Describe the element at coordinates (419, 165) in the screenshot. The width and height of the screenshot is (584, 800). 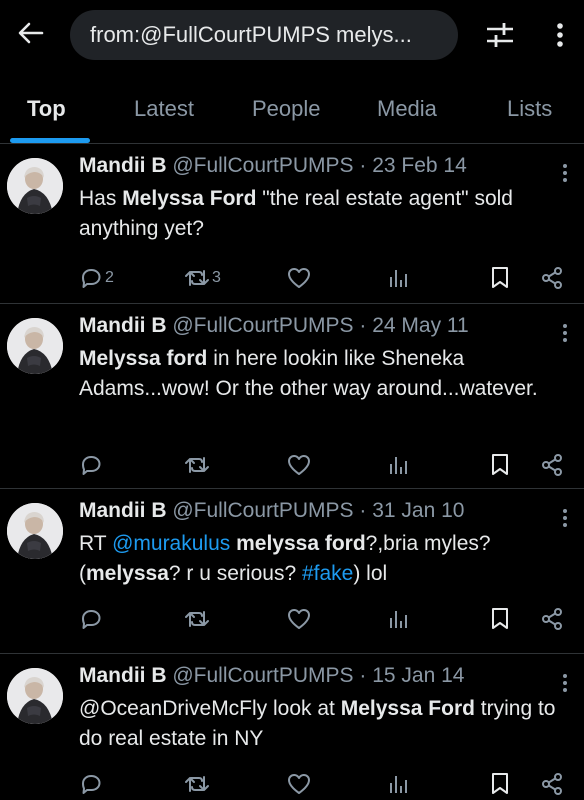
I see `tweet-date: 23 Feb 14` at that location.